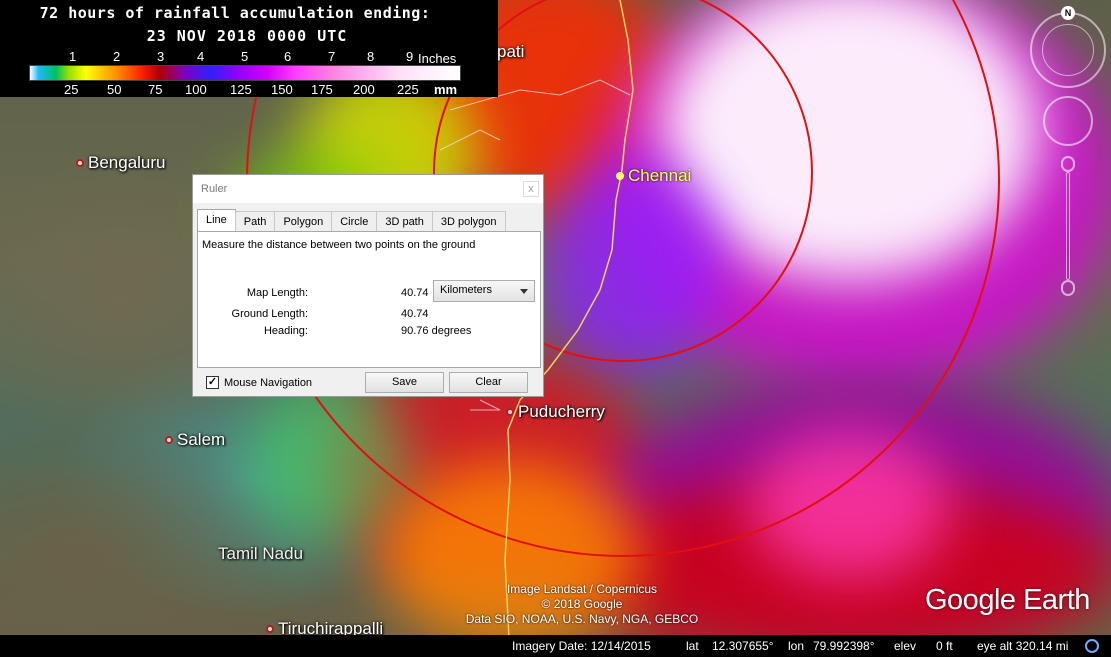  I want to click on region-label-tamil-nadu: Tamil Nadu, so click(261, 553).